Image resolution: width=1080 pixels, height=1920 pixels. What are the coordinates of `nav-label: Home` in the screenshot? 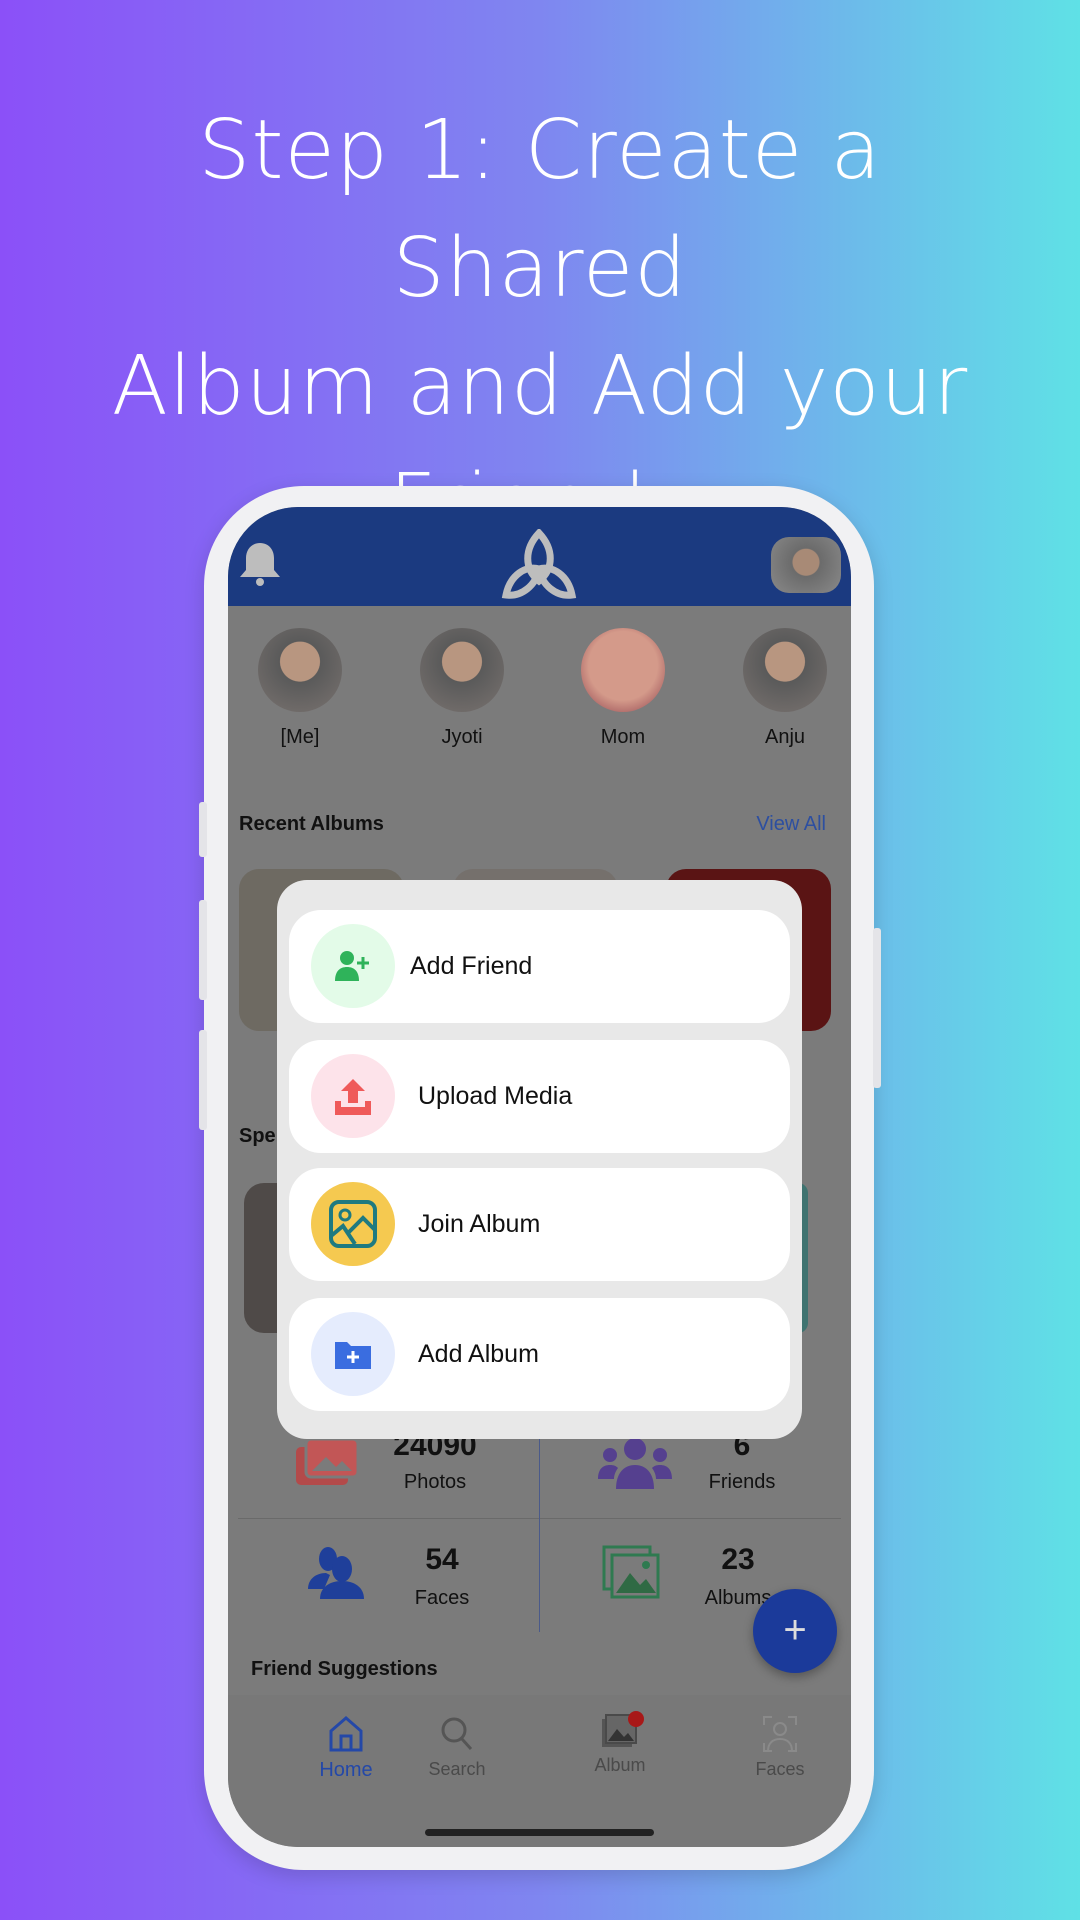 It's located at (346, 1770).